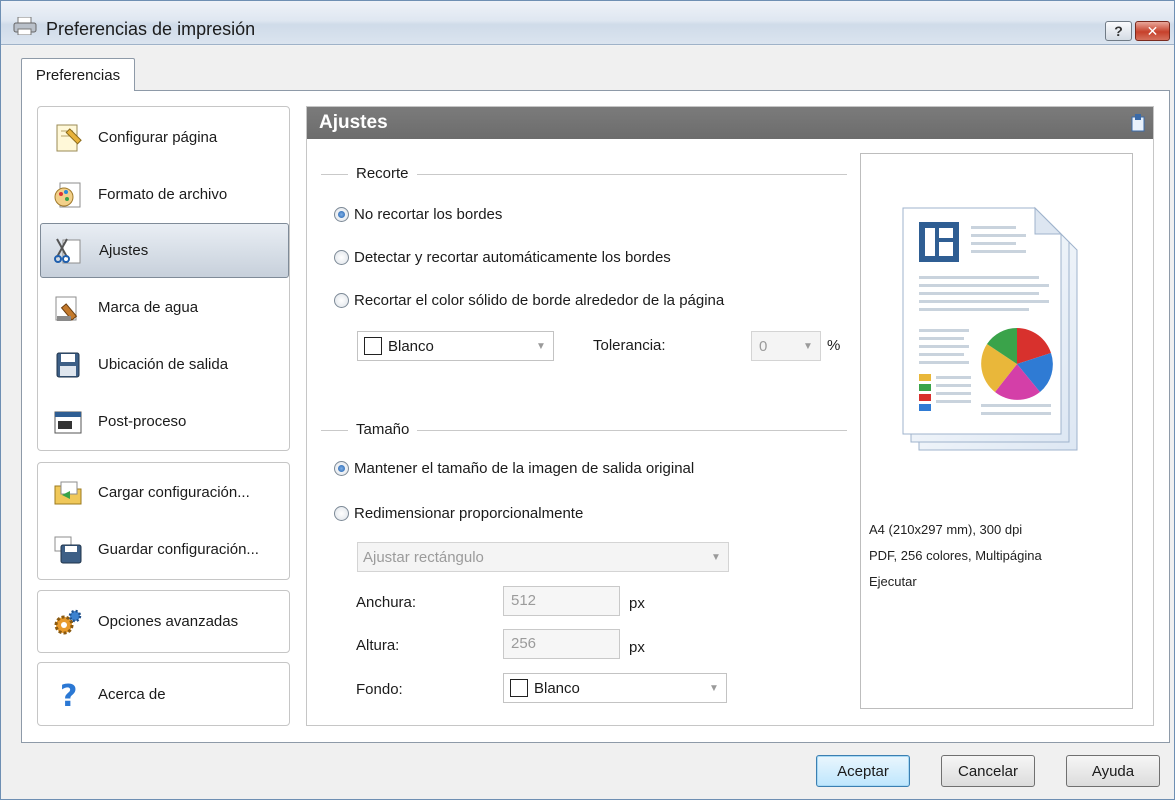 The width and height of the screenshot is (1175, 800). What do you see at coordinates (1138, 123) in the screenshot?
I see `document-info-icon` at bounding box center [1138, 123].